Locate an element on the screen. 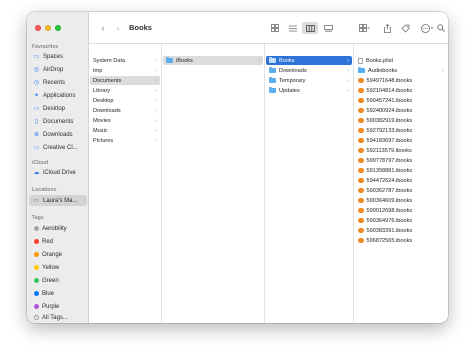  list-item: 594472624.ibooks is located at coordinates (401, 180).